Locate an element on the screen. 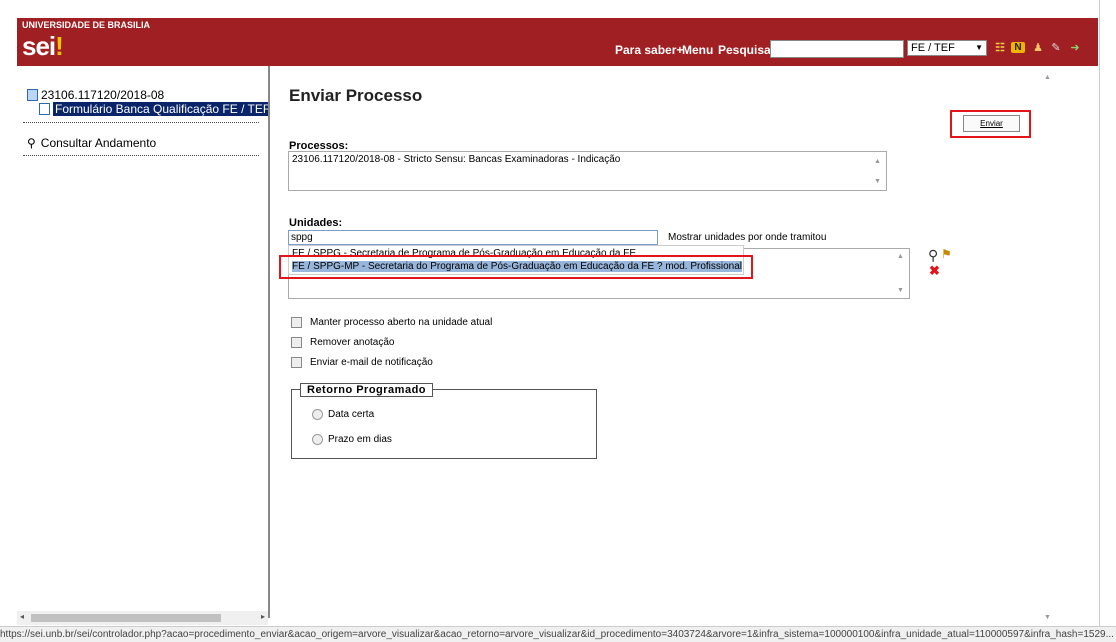 This screenshot has height=642, width=1116. remove-icon: ✖ is located at coordinates (934, 271).